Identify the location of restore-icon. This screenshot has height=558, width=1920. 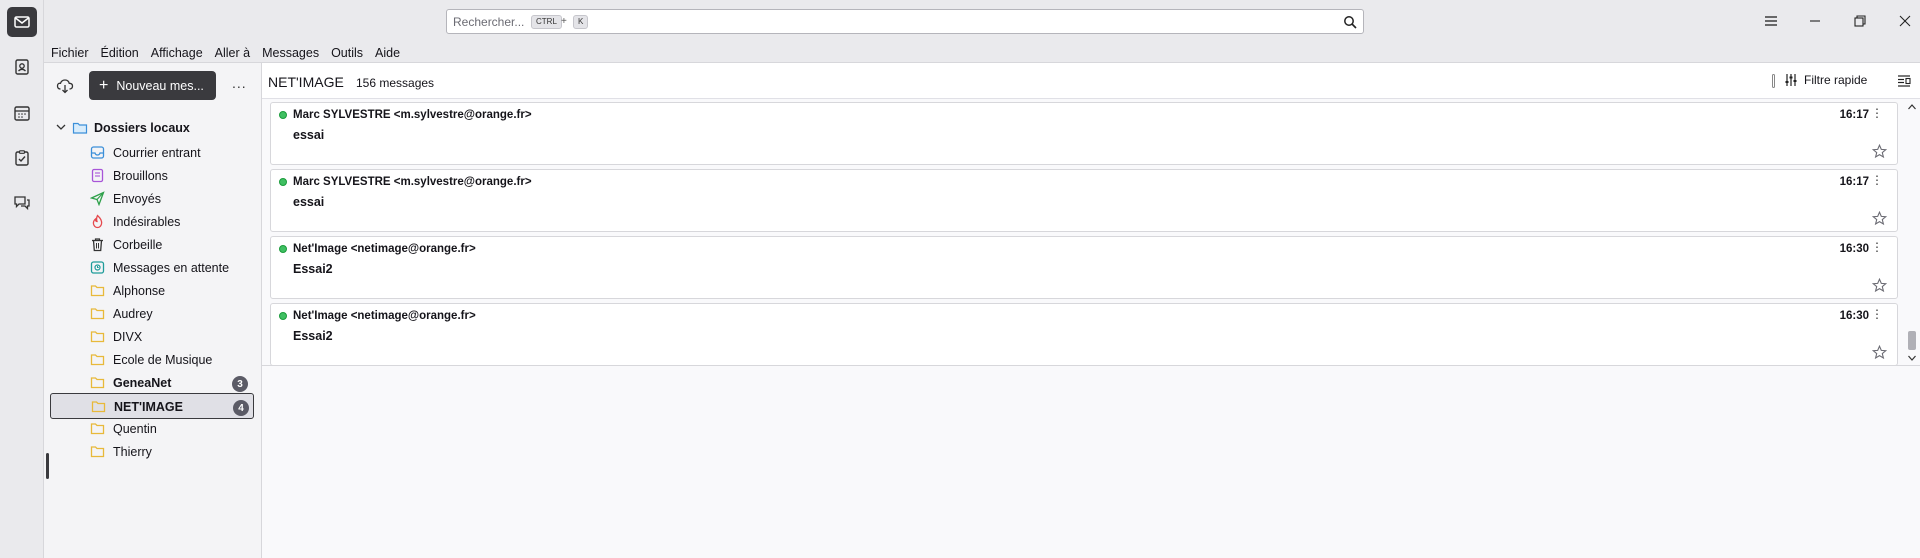
(1860, 21).